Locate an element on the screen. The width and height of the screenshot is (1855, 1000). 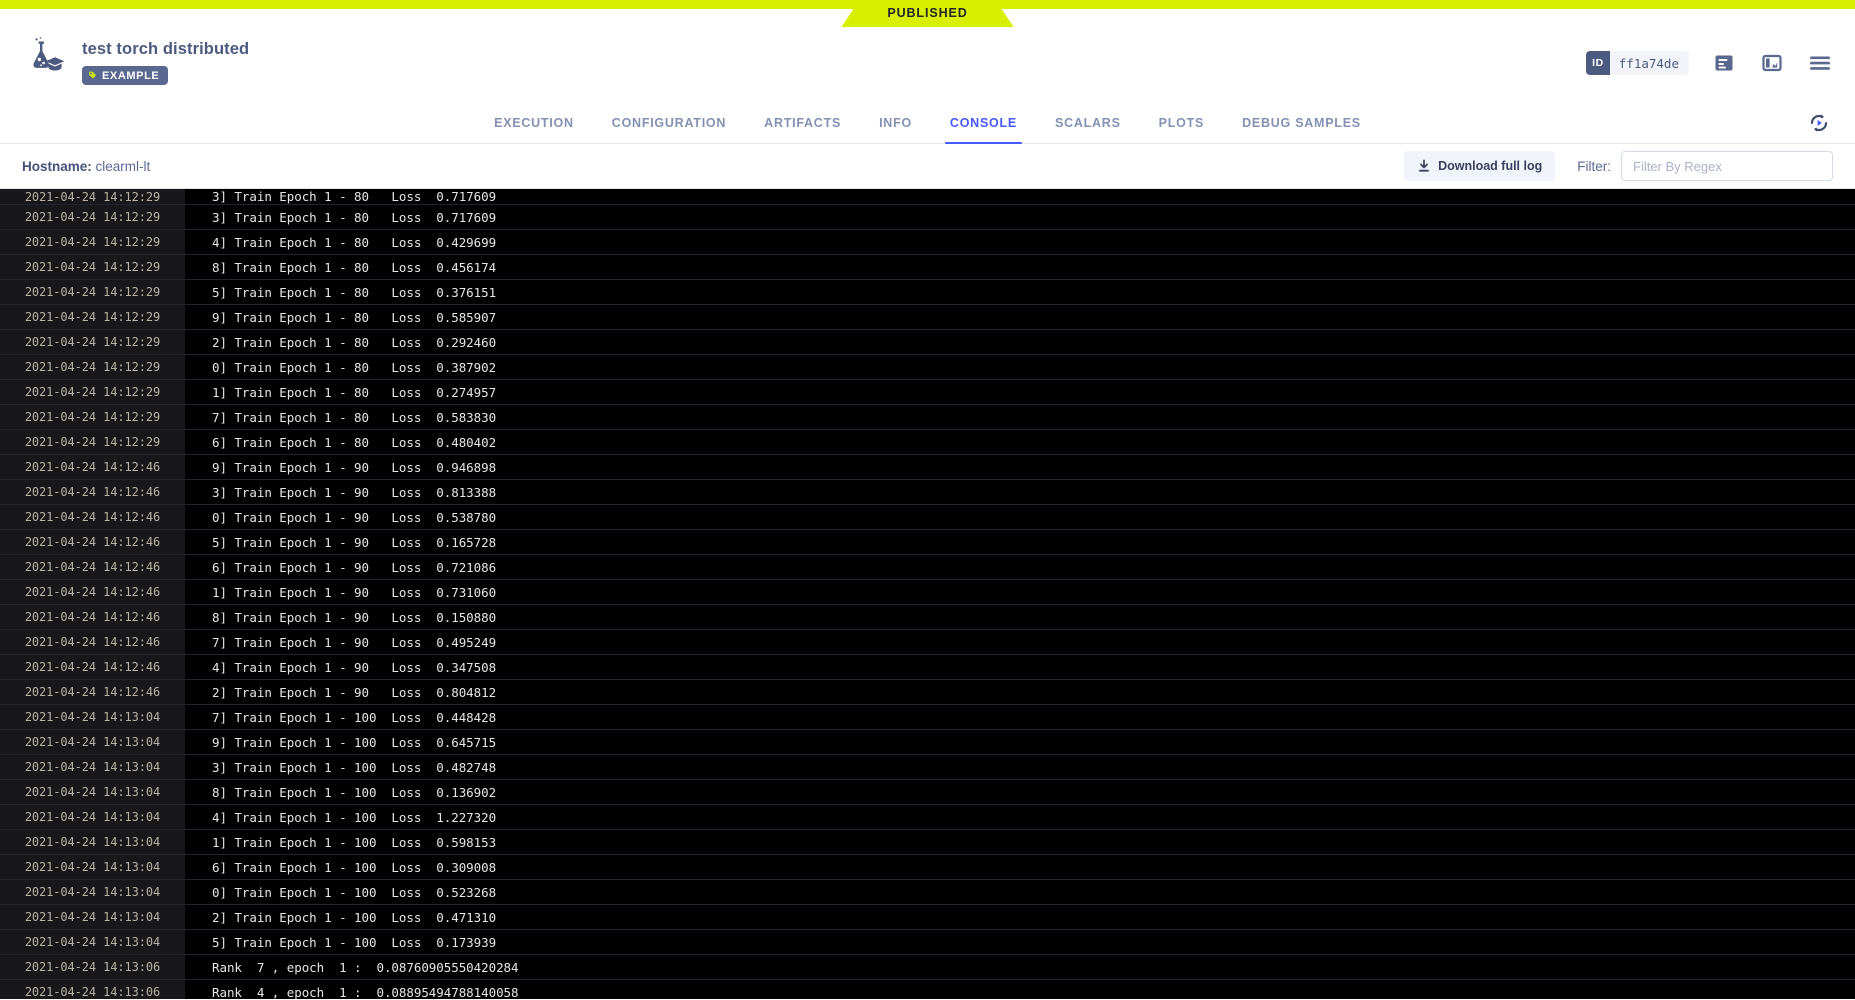
log-message: 9] Train Epoch 1 - 80 Loss 0.585907 is located at coordinates (1020, 317).